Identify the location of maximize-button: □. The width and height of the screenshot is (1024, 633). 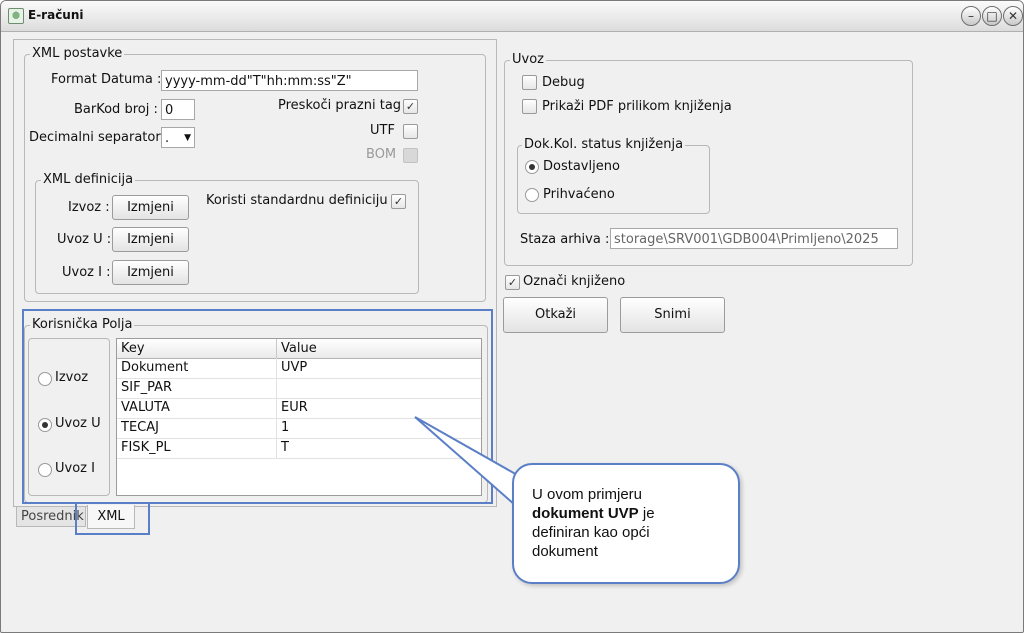
(992, 16).